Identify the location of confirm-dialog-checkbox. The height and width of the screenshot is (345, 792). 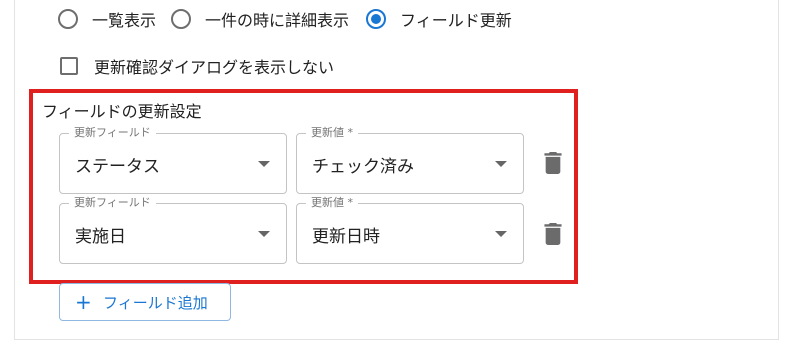
(69, 66).